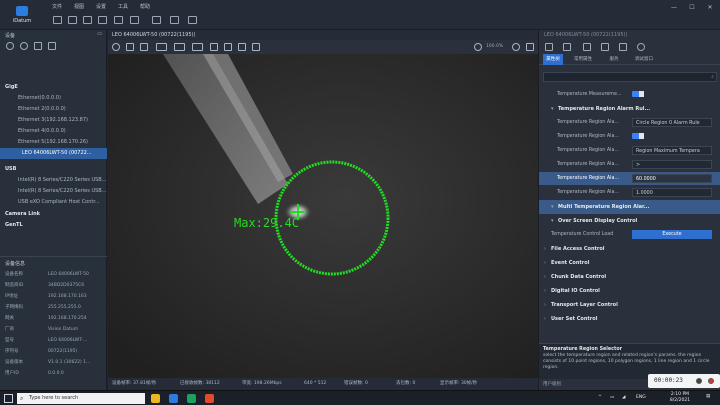  I want to click on tree-group: Camera Link, so click(53, 214).